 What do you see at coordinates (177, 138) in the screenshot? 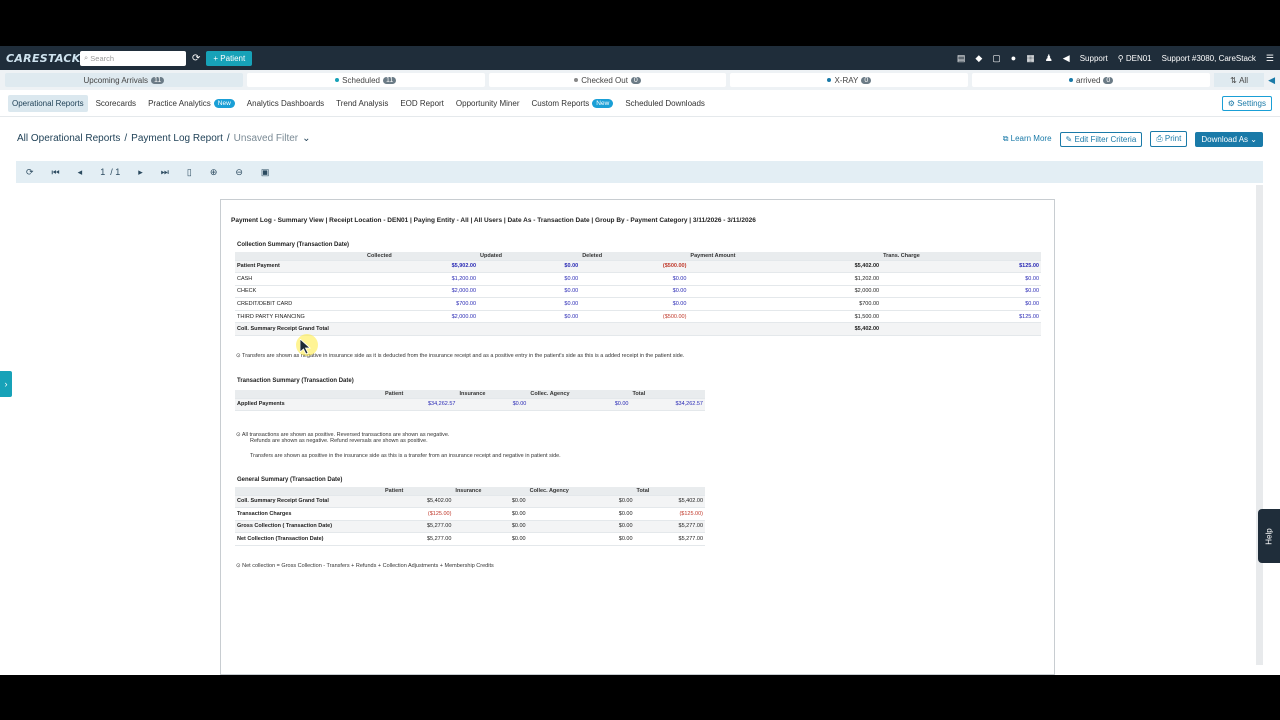
I see `breadcrumb-report: Payment Log Report` at bounding box center [177, 138].